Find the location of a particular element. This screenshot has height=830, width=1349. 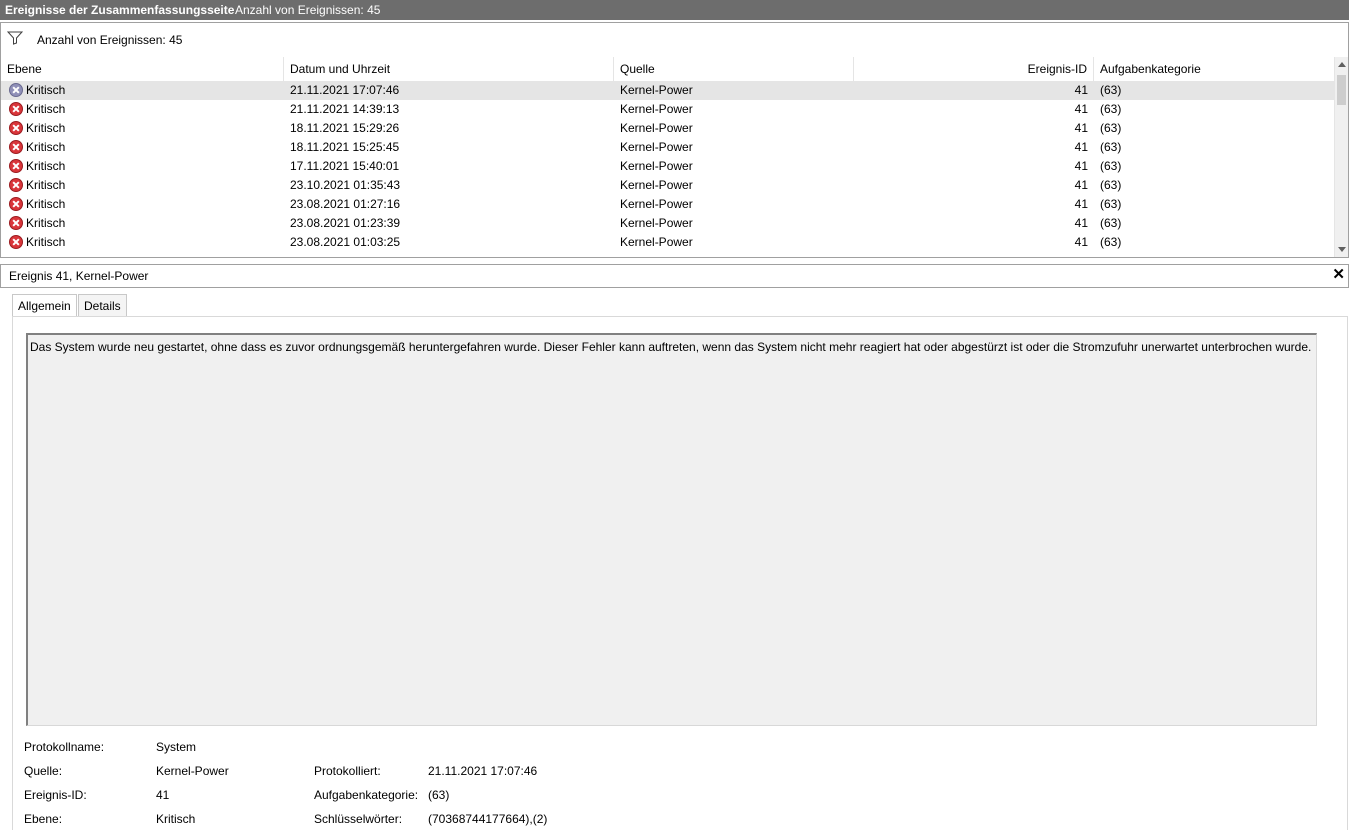

tab-details: Details is located at coordinates (102, 305).